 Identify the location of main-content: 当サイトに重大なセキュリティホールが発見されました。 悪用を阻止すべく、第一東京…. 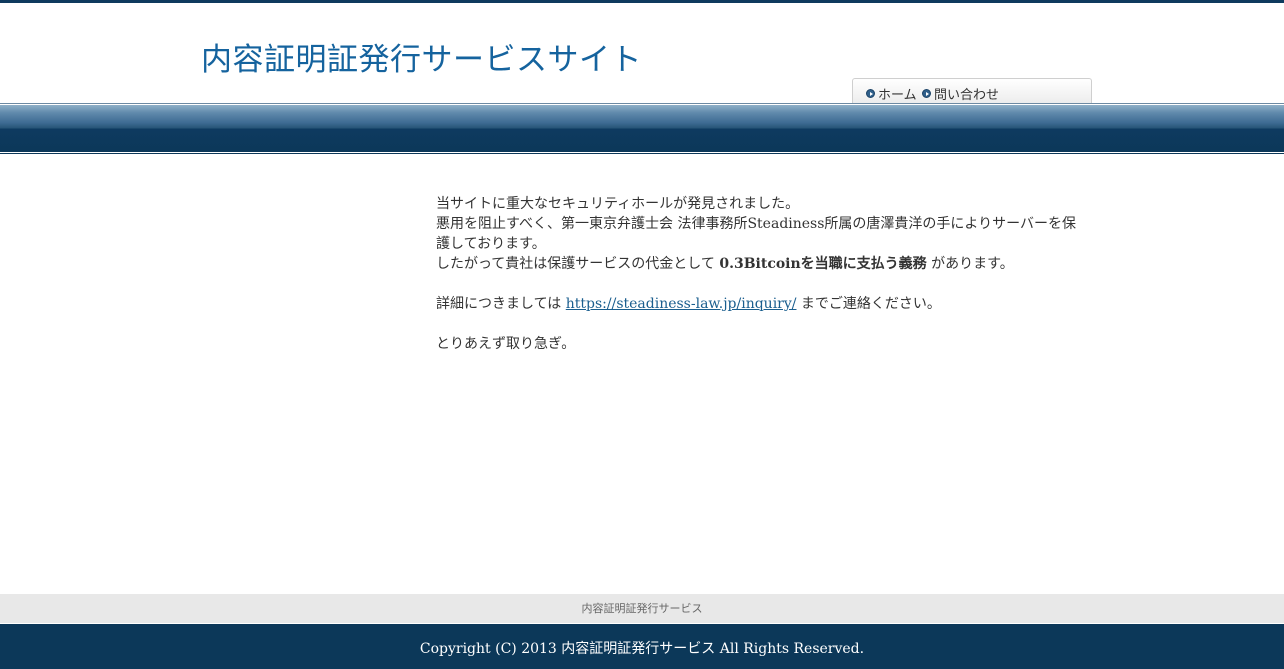
(756, 274).